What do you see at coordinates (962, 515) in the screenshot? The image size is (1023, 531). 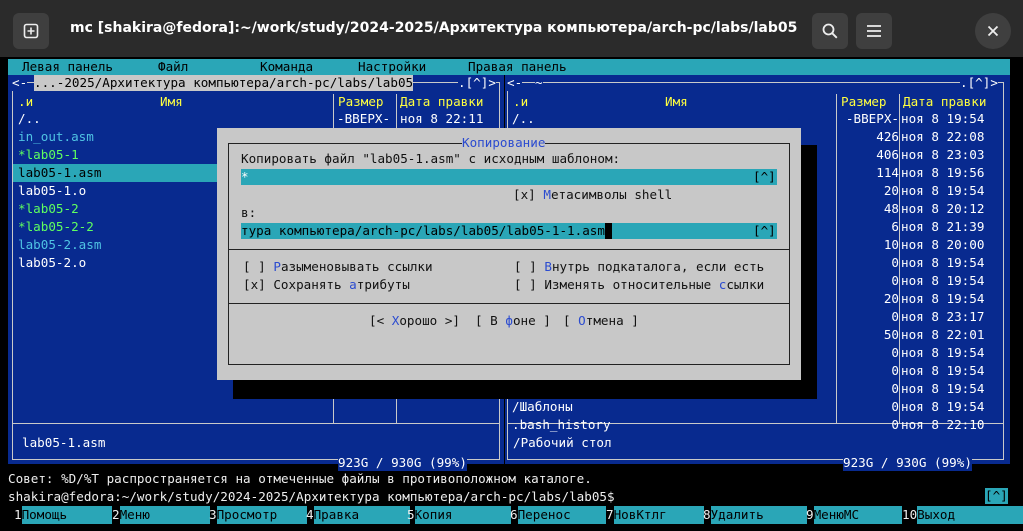 I see `fkey-10-button: 10Выход` at bounding box center [962, 515].